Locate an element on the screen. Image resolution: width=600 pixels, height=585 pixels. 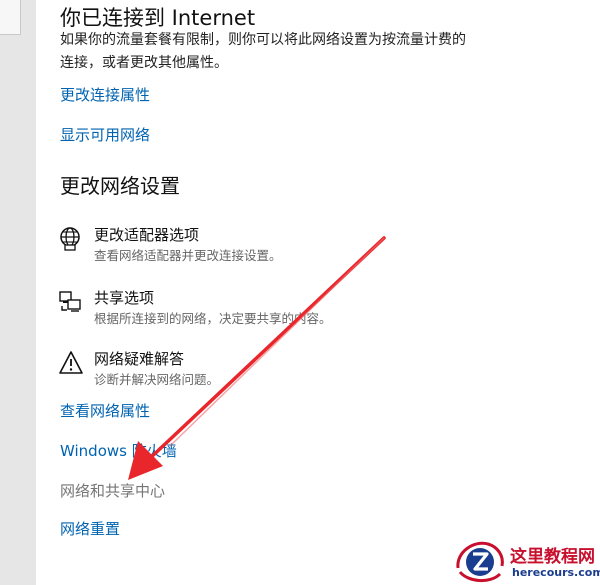
watermark-logo: 这里教程网 herecours.com is located at coordinates (527, 561).